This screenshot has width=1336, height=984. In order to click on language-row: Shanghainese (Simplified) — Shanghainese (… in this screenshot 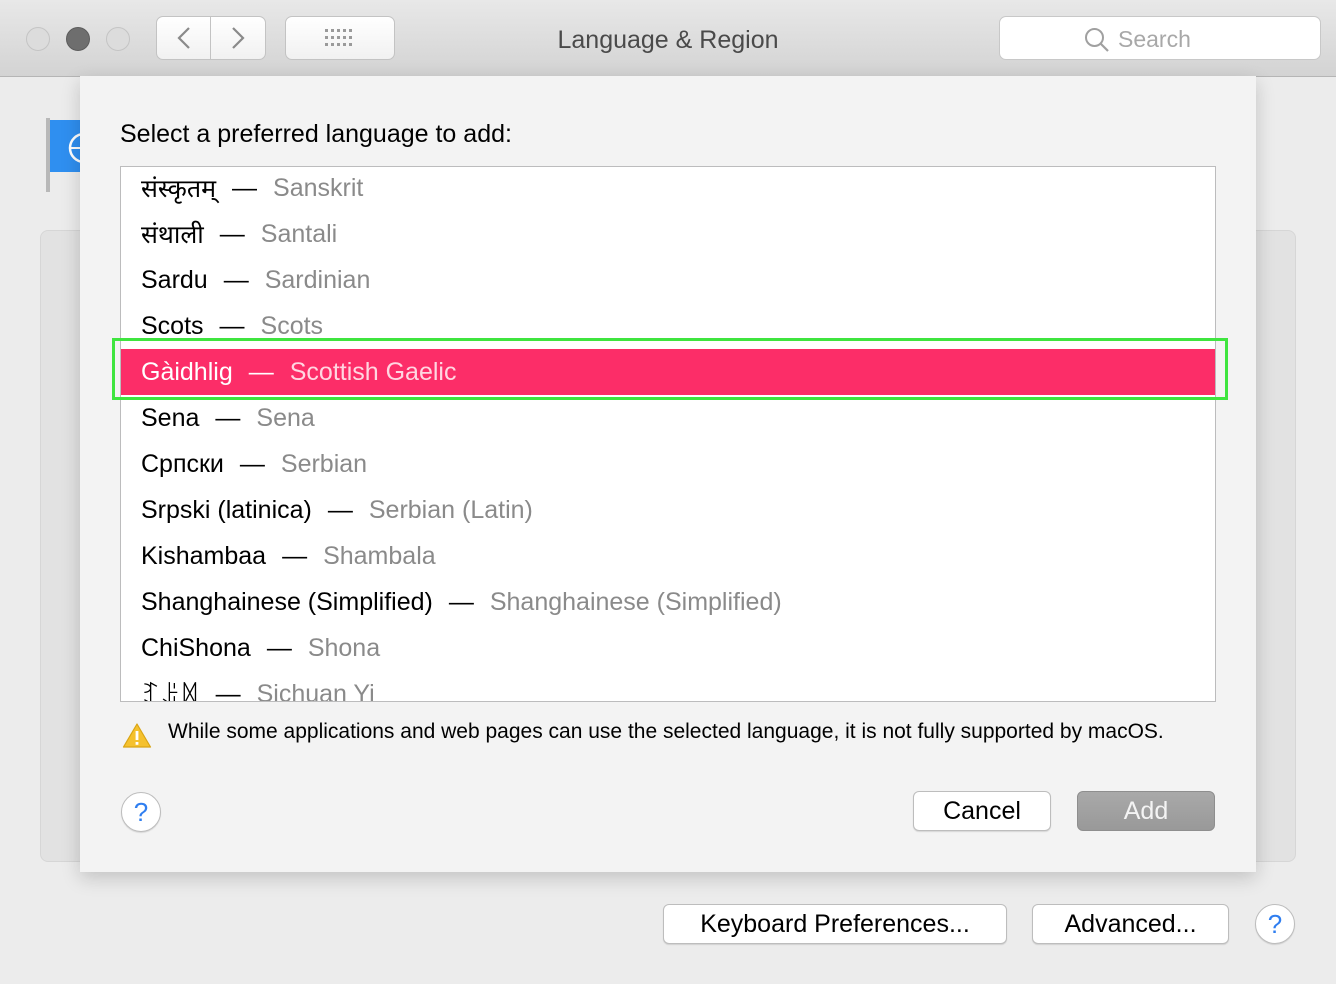, I will do `click(668, 602)`.